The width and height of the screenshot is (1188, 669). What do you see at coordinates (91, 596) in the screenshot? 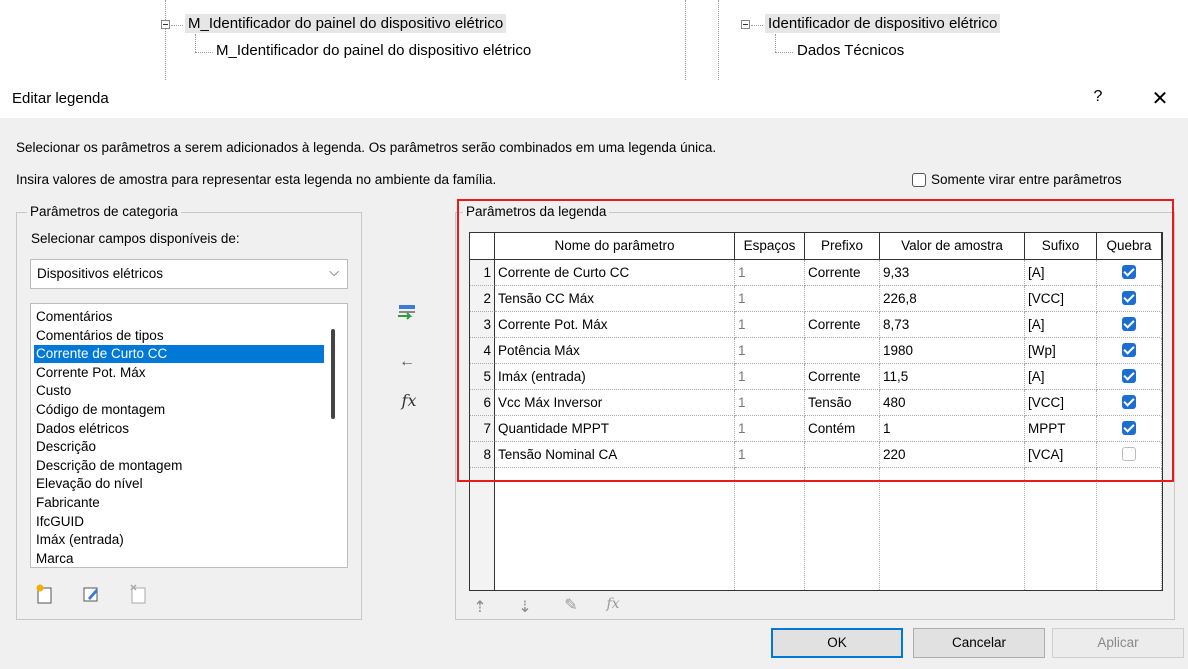
I see `edit-parameter-icon` at bounding box center [91, 596].